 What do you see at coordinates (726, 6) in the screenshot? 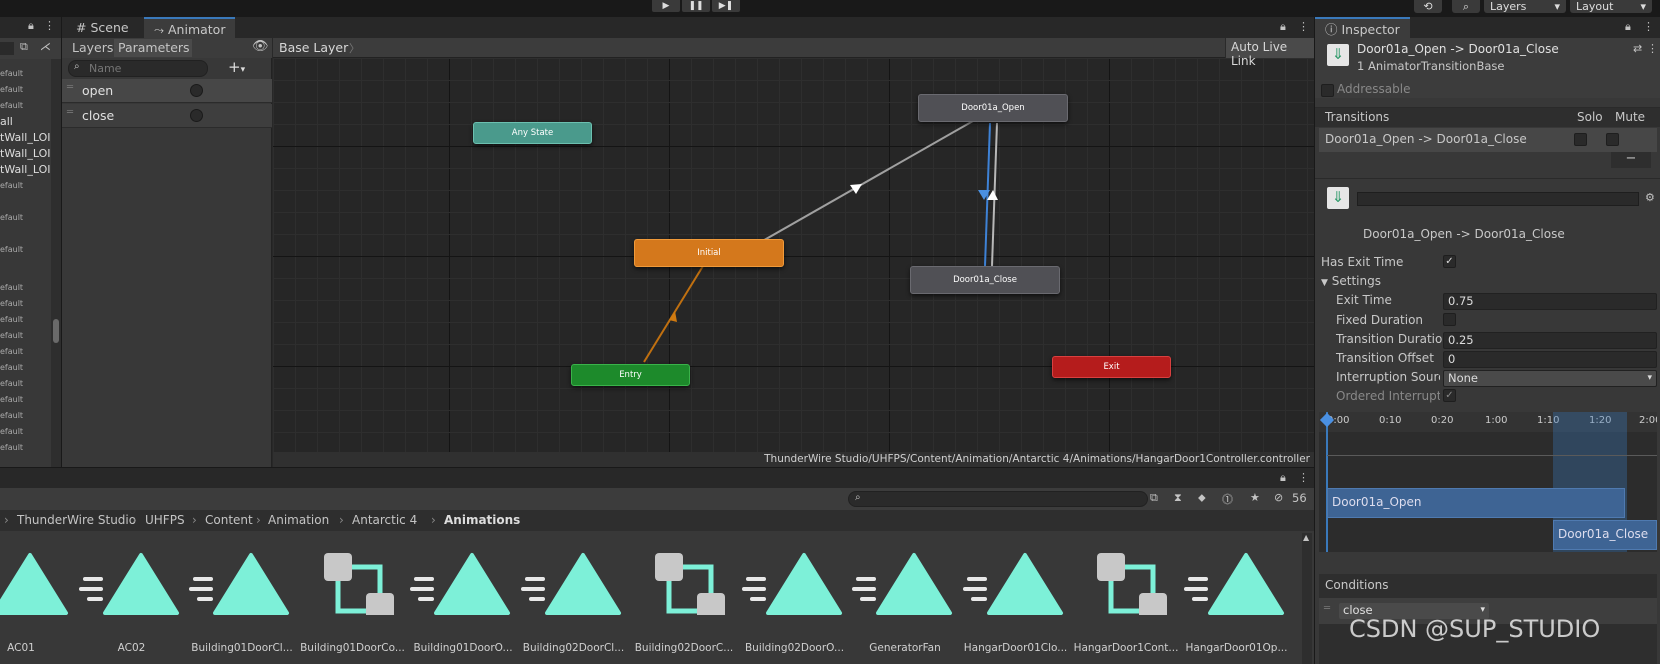
I see `step-button: ▶❚` at bounding box center [726, 6].